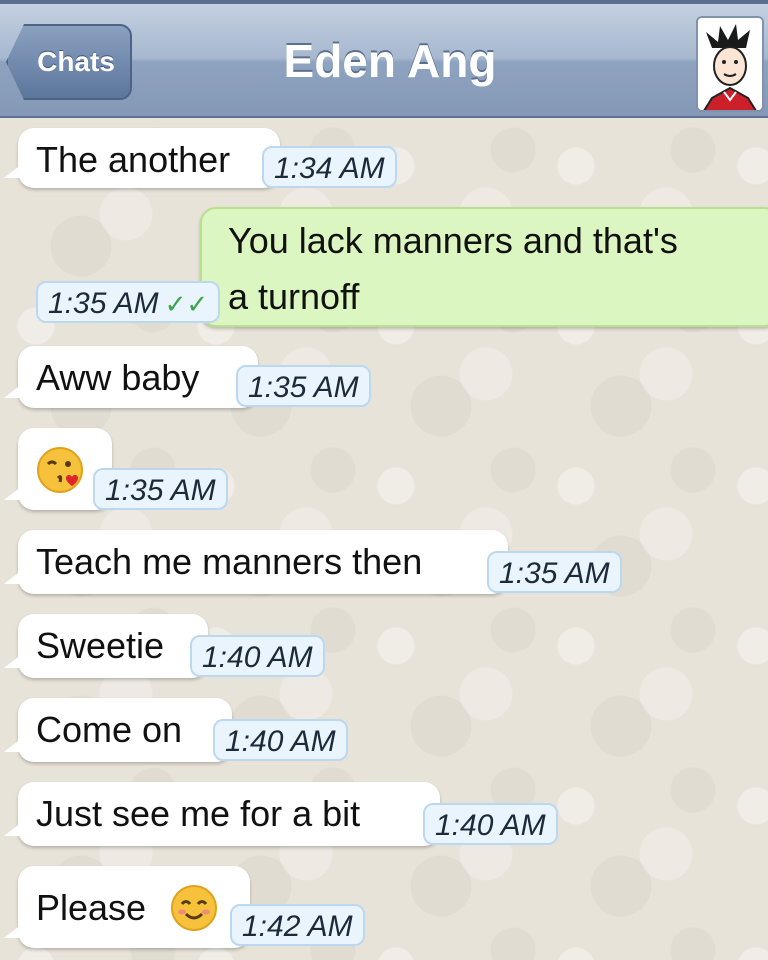  What do you see at coordinates (76, 61) in the screenshot?
I see `back-button-label: Chats` at bounding box center [76, 61].